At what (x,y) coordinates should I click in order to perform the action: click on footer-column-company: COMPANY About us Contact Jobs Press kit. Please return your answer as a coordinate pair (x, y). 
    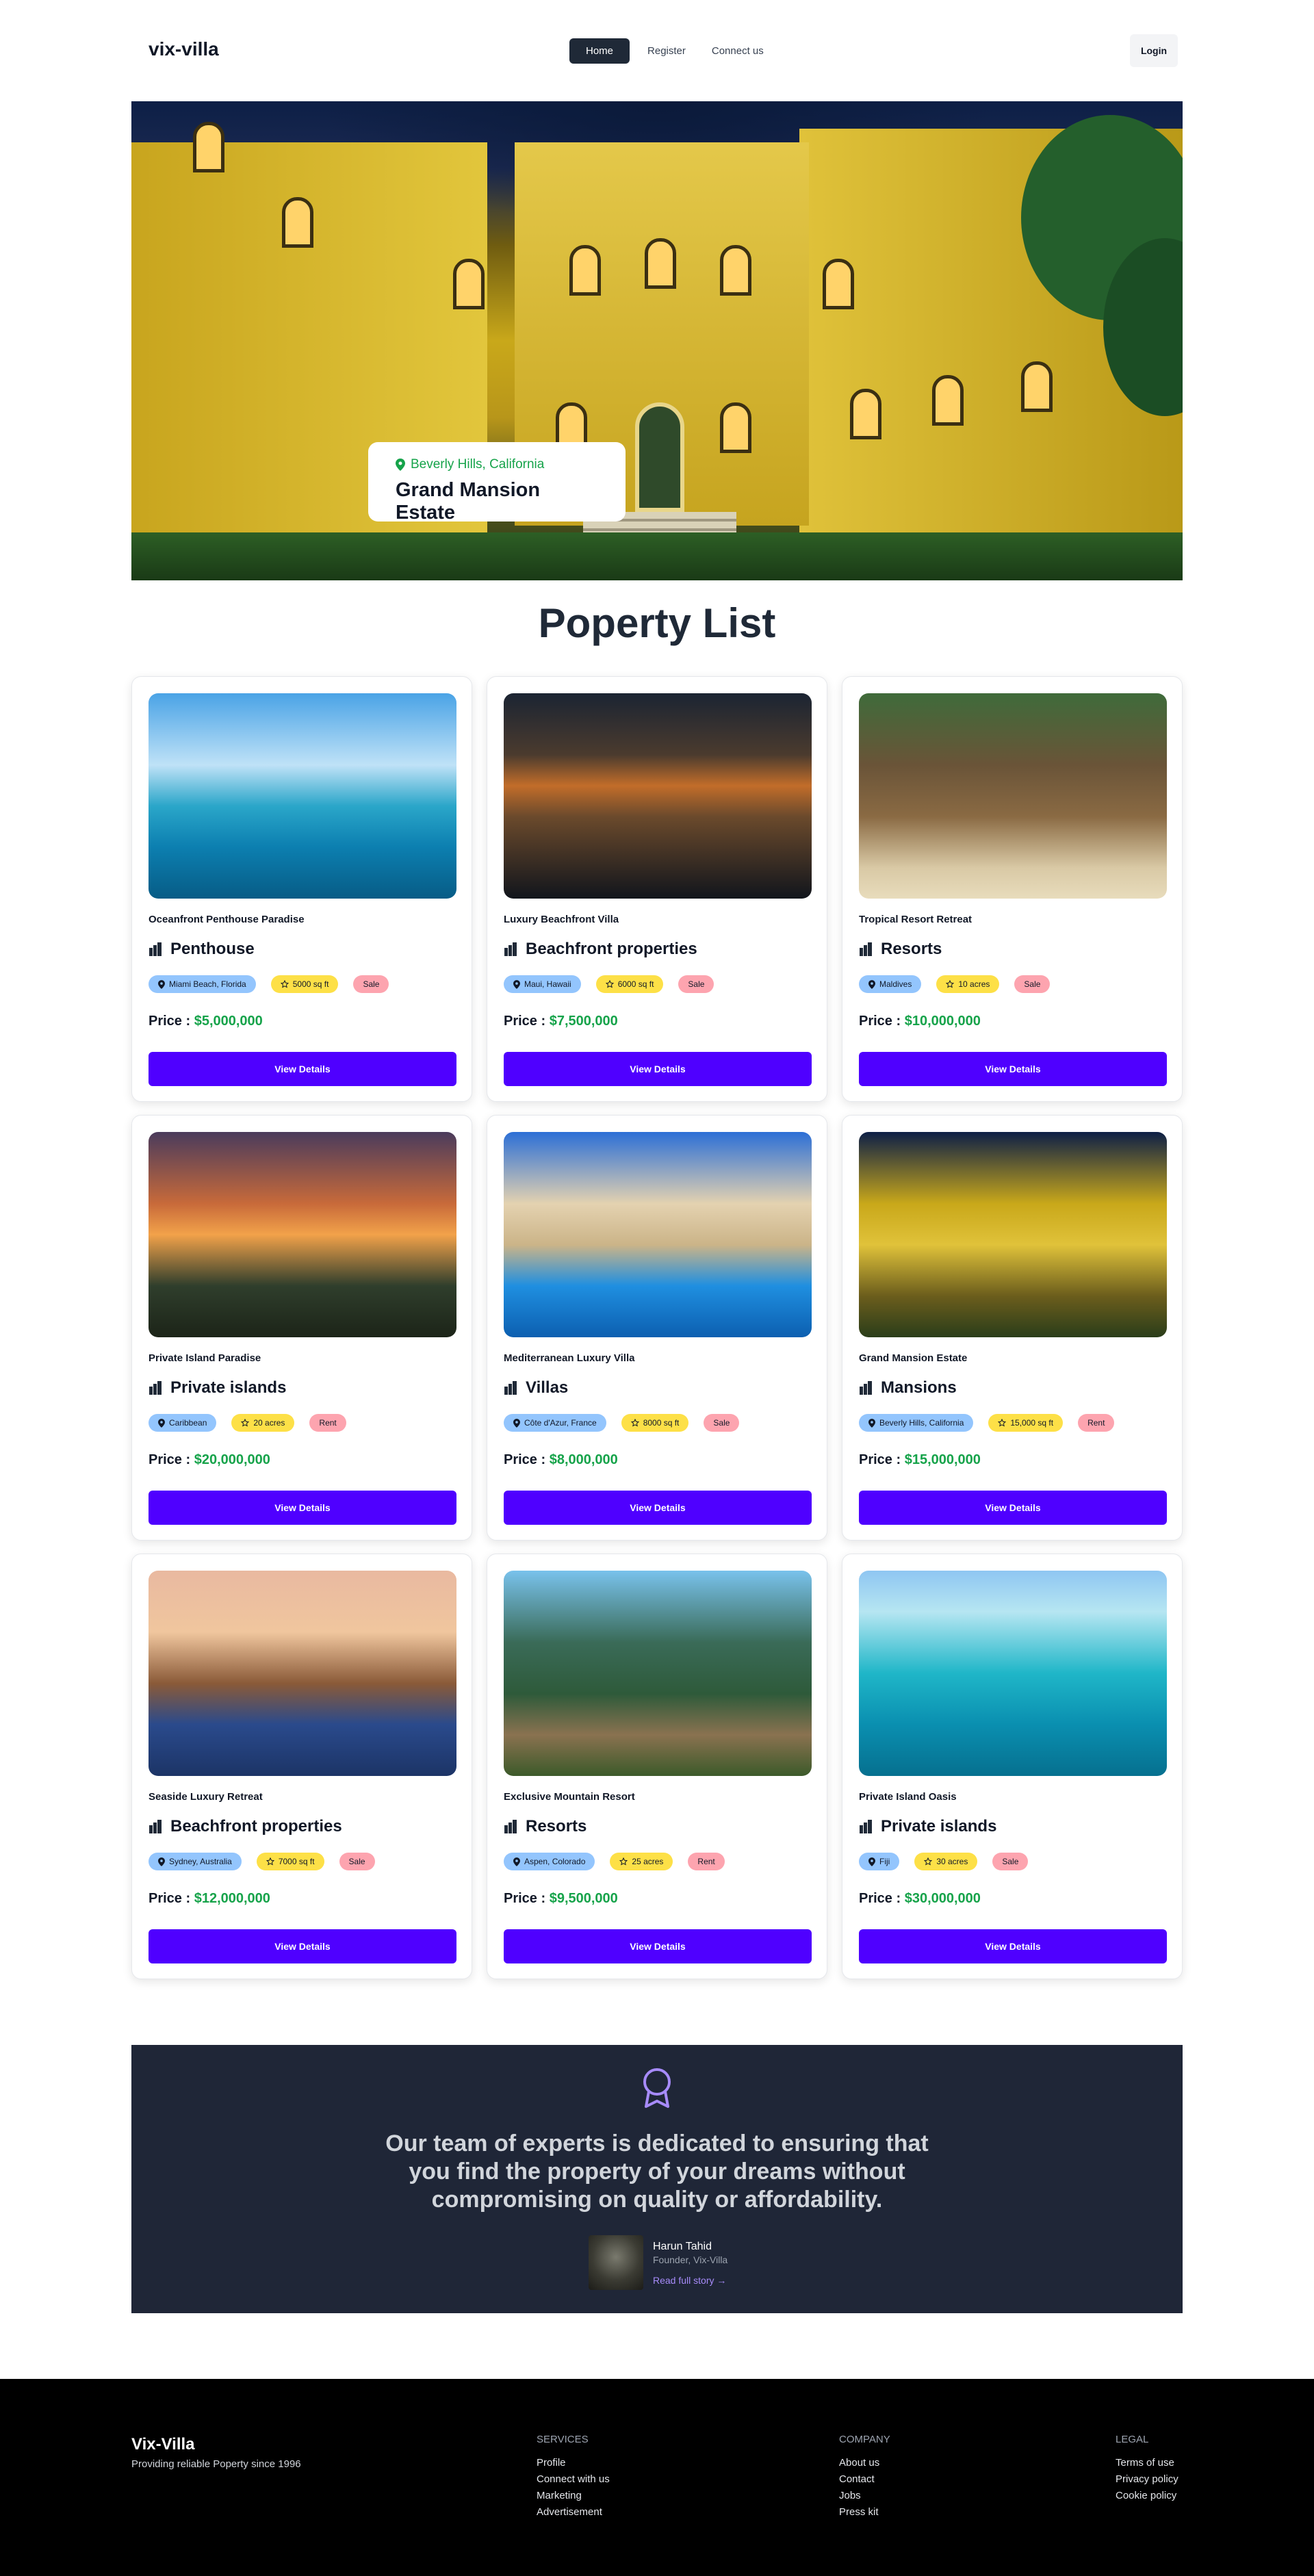
    Looking at the image, I should click on (864, 2477).